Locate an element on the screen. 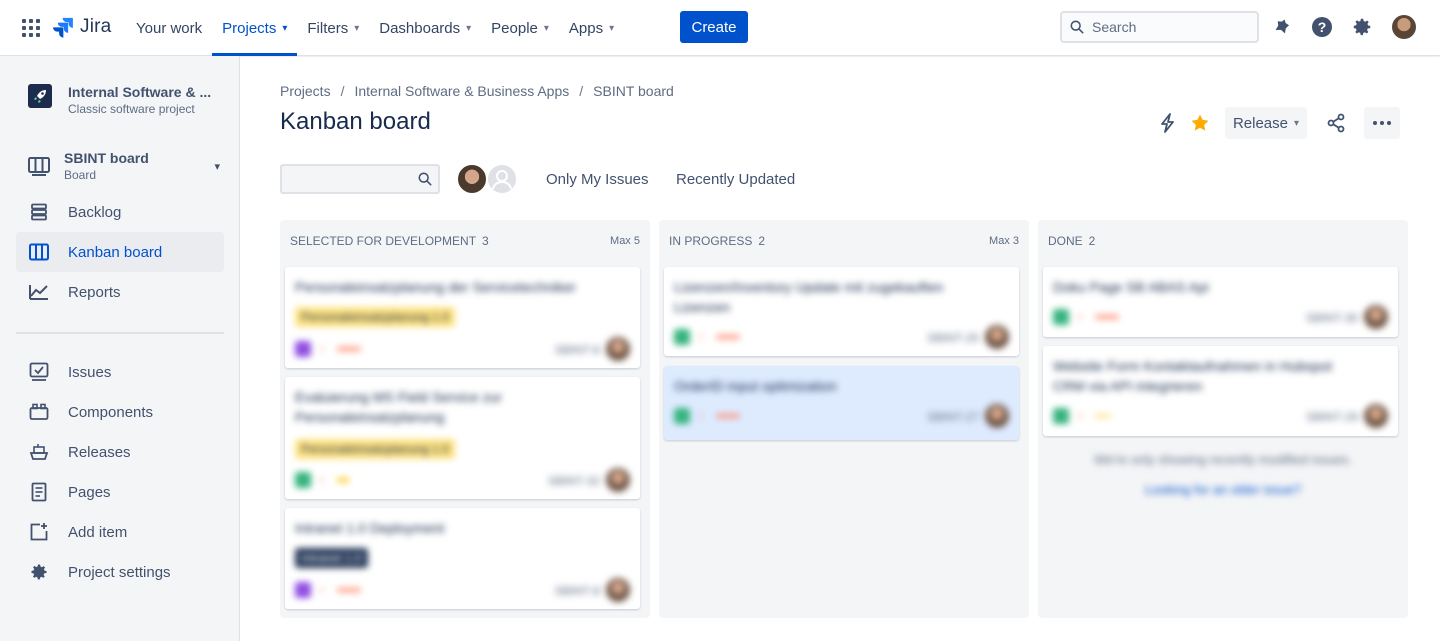  issue-key: SBINT-32 is located at coordinates (573, 481).